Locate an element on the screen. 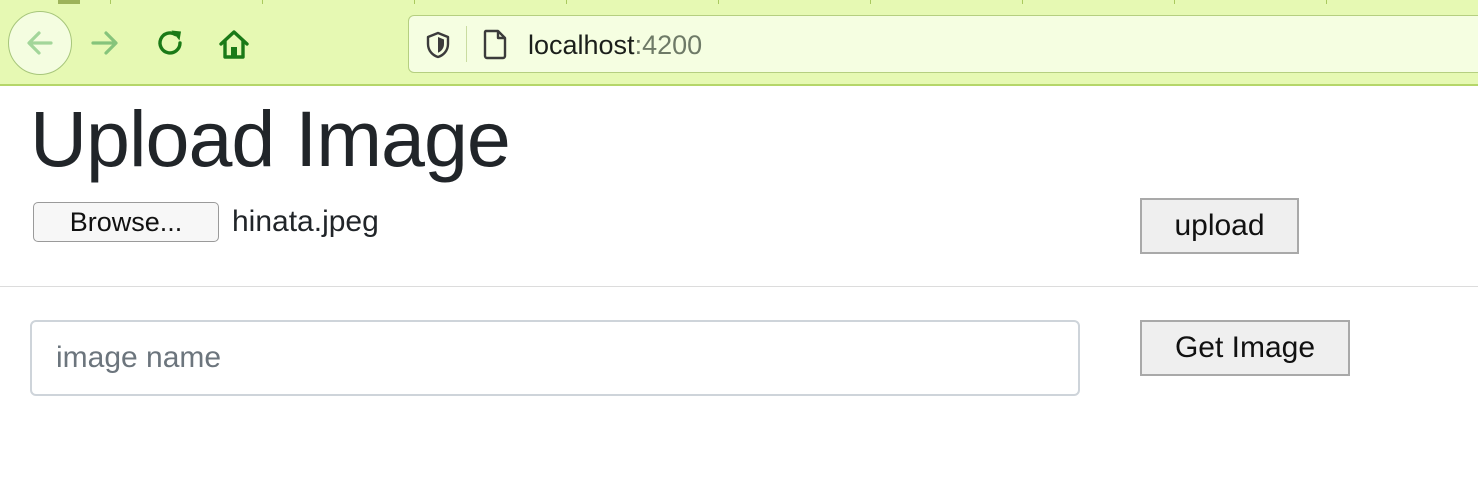 The height and width of the screenshot is (488, 1478). url-host: localhost is located at coordinates (581, 45).